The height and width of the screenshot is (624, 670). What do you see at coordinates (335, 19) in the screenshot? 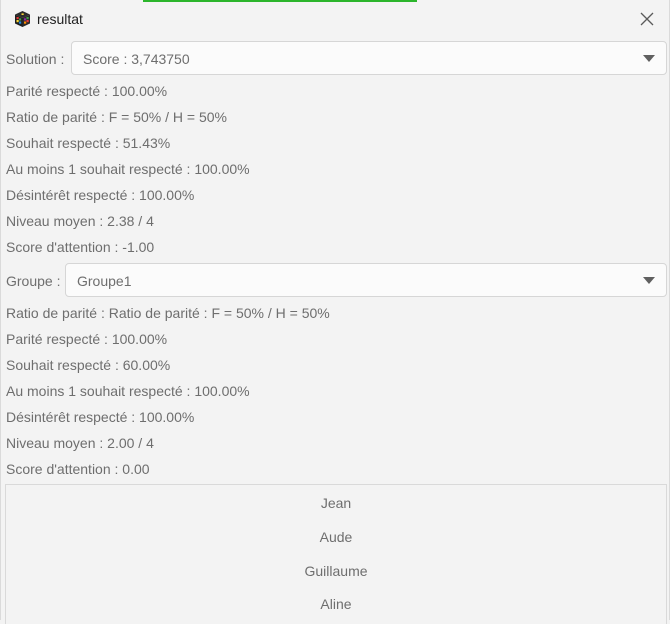
I see `title-bar: resultat` at bounding box center [335, 19].